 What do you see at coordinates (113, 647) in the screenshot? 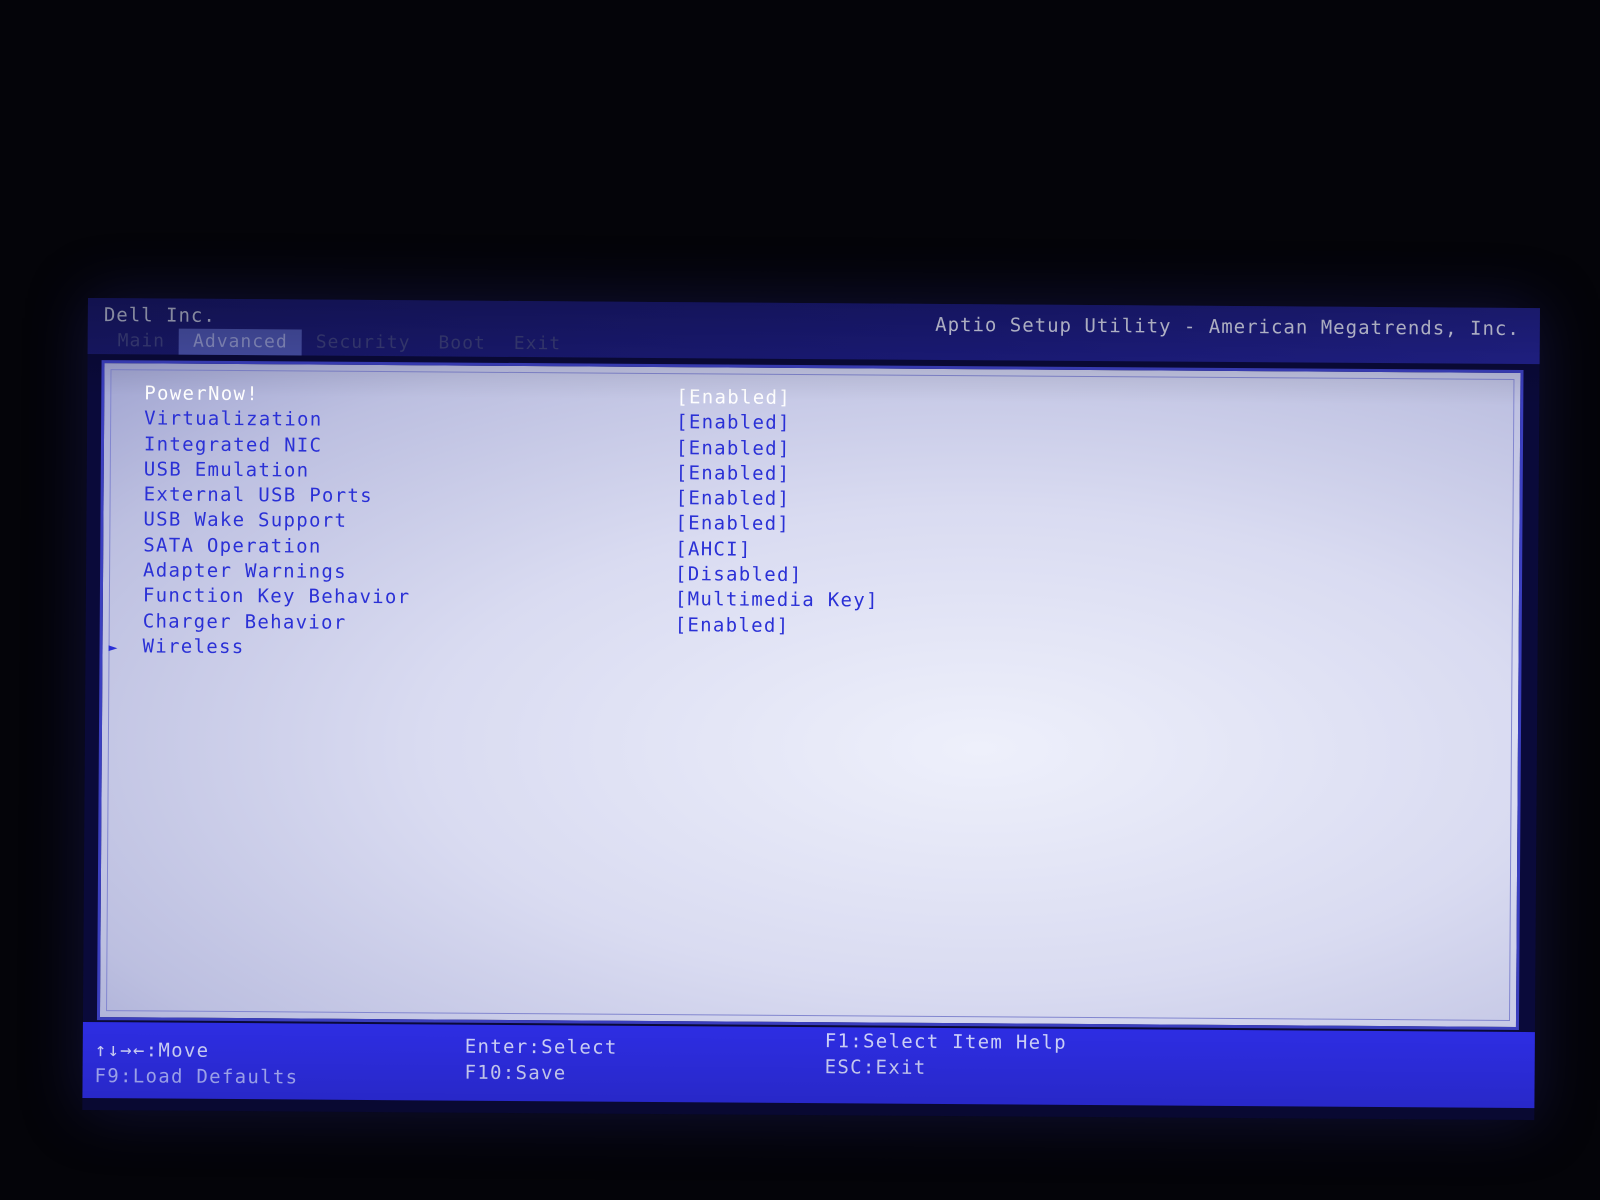
I see `submenu-arrow-icon: ►` at bounding box center [113, 647].